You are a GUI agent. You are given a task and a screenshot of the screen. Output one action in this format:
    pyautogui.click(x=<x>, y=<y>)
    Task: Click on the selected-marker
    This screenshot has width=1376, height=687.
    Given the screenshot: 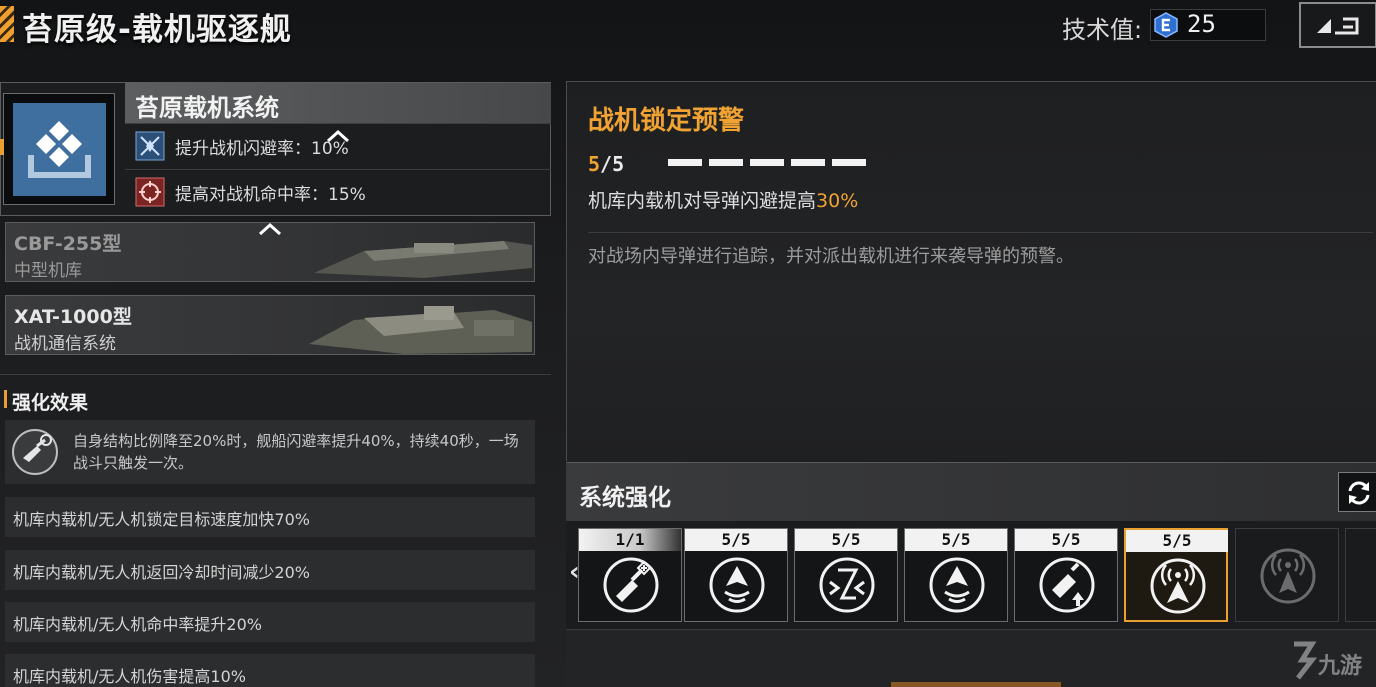 What is the action you would take?
    pyautogui.click(x=2, y=147)
    